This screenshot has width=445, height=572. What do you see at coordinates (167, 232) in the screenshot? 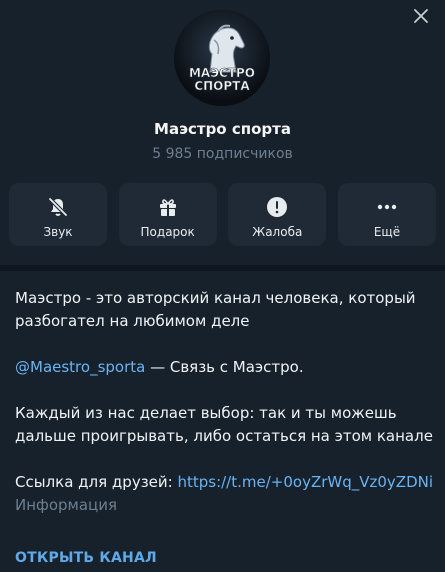
I see `gift-label: Подарок` at bounding box center [167, 232].